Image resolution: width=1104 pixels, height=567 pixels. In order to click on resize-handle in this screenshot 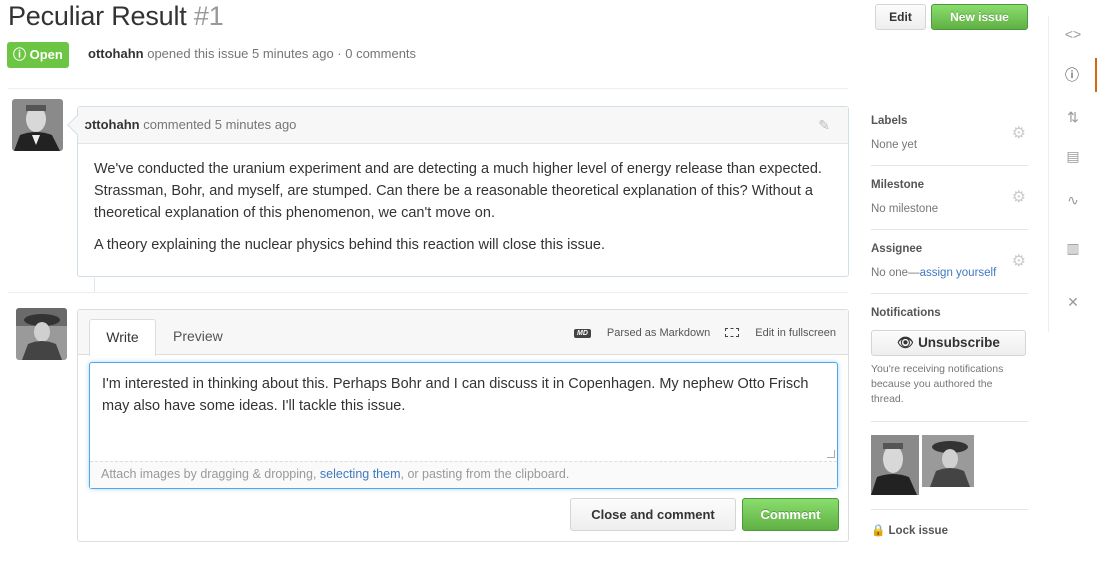, I will do `click(831, 454)`.